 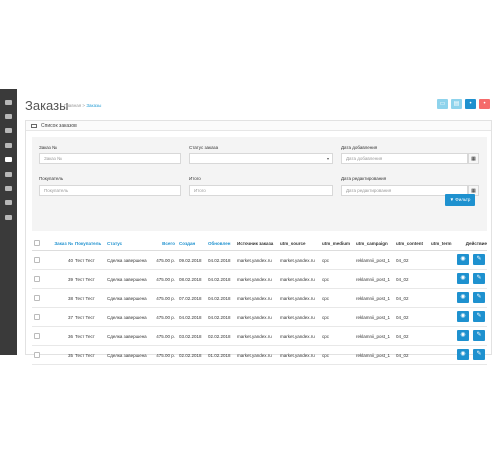 I want to click on date-added-label: Дата добавления, so click(x=359, y=147).